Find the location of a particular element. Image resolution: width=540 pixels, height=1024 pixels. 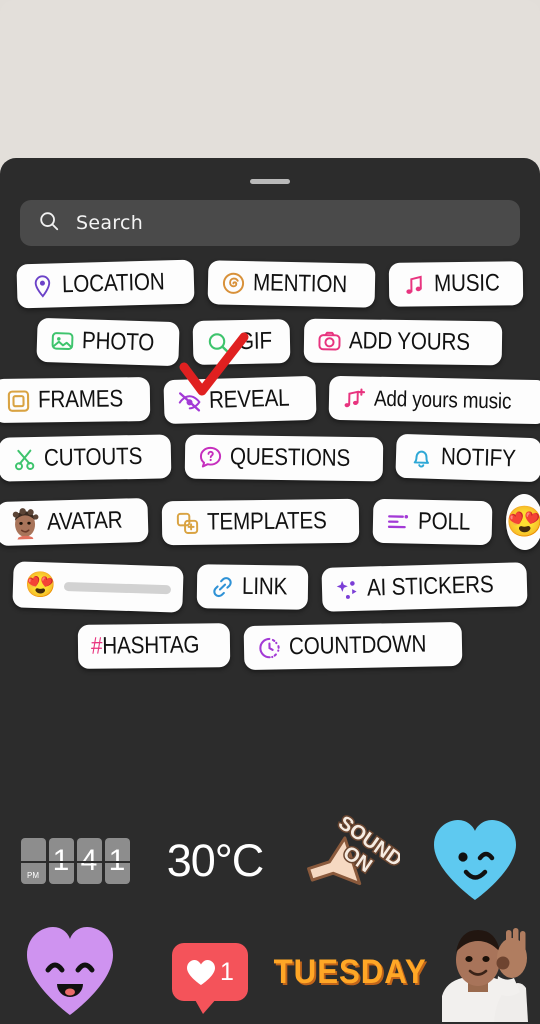

sticker-countdown: COUNTDOWN is located at coordinates (353, 646).